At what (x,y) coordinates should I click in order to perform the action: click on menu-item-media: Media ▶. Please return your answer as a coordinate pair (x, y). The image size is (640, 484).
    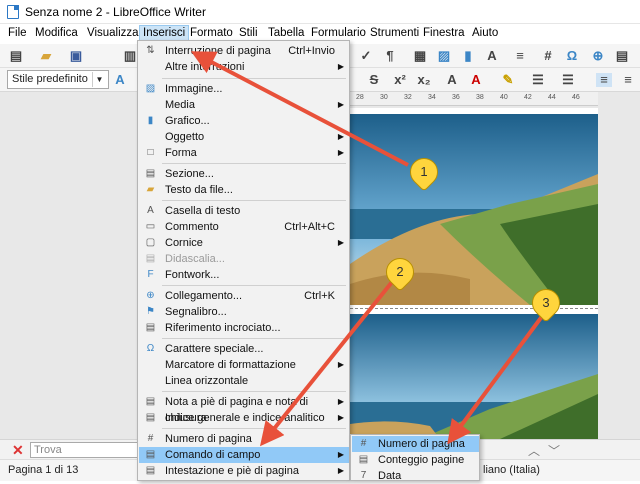
    Looking at the image, I should click on (244, 105).